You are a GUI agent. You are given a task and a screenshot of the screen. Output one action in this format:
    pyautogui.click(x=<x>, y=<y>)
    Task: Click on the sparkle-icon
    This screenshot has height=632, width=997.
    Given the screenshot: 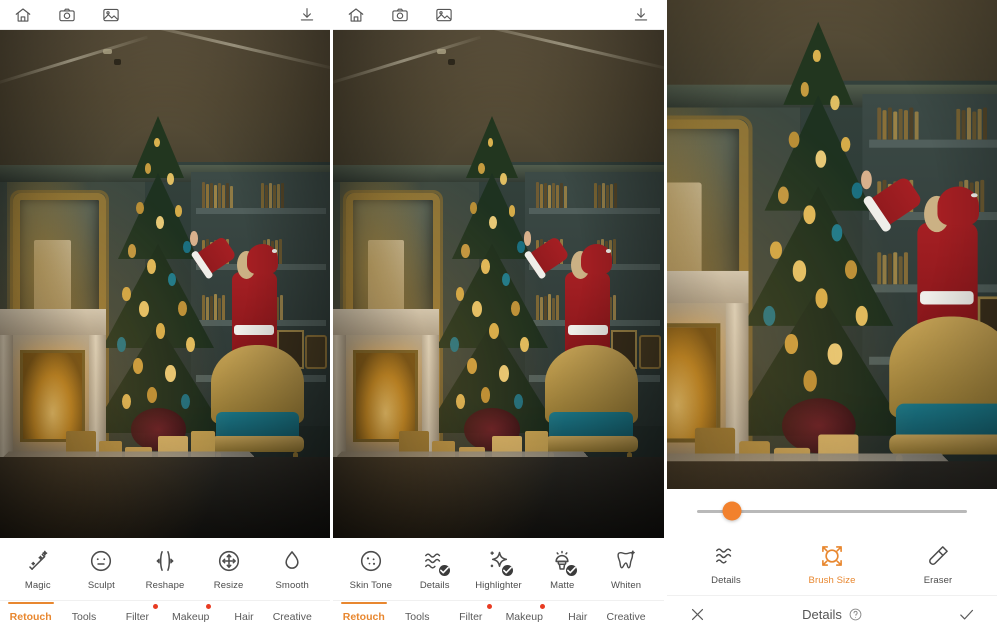 What is the action you would take?
    pyautogui.click(x=499, y=562)
    